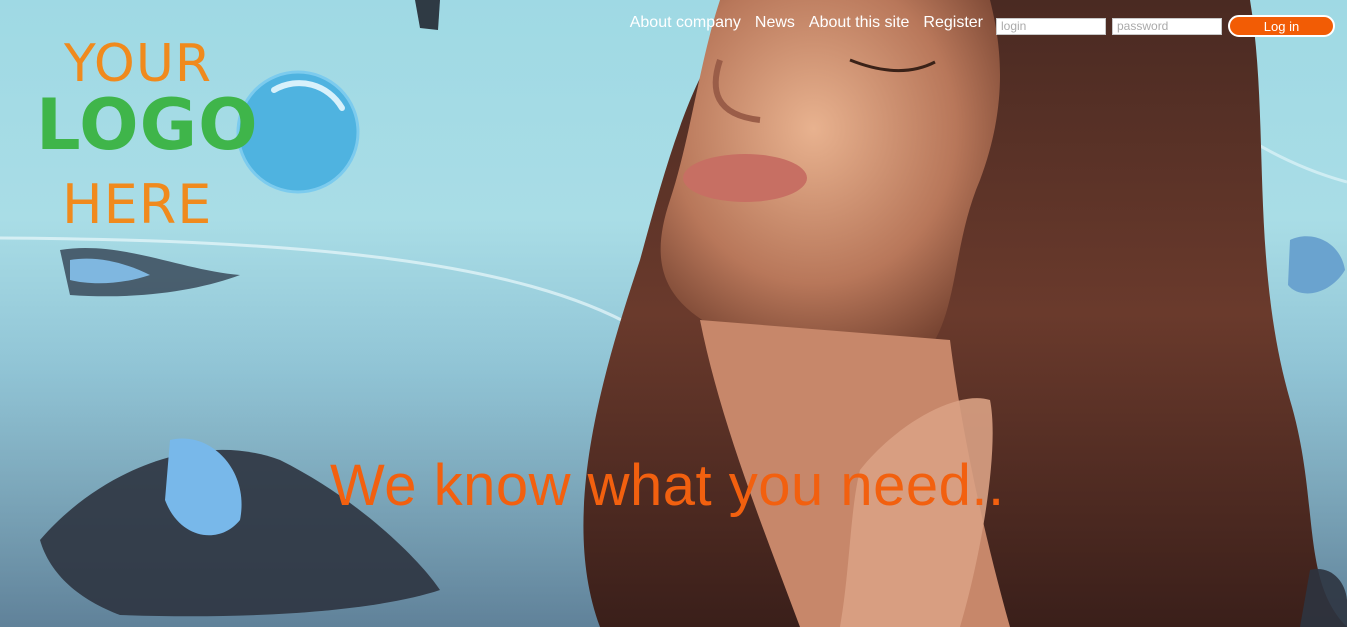 The width and height of the screenshot is (1347, 627). Describe the element at coordinates (138, 64) in the screenshot. I see `logo-text-your: YOUR` at that location.